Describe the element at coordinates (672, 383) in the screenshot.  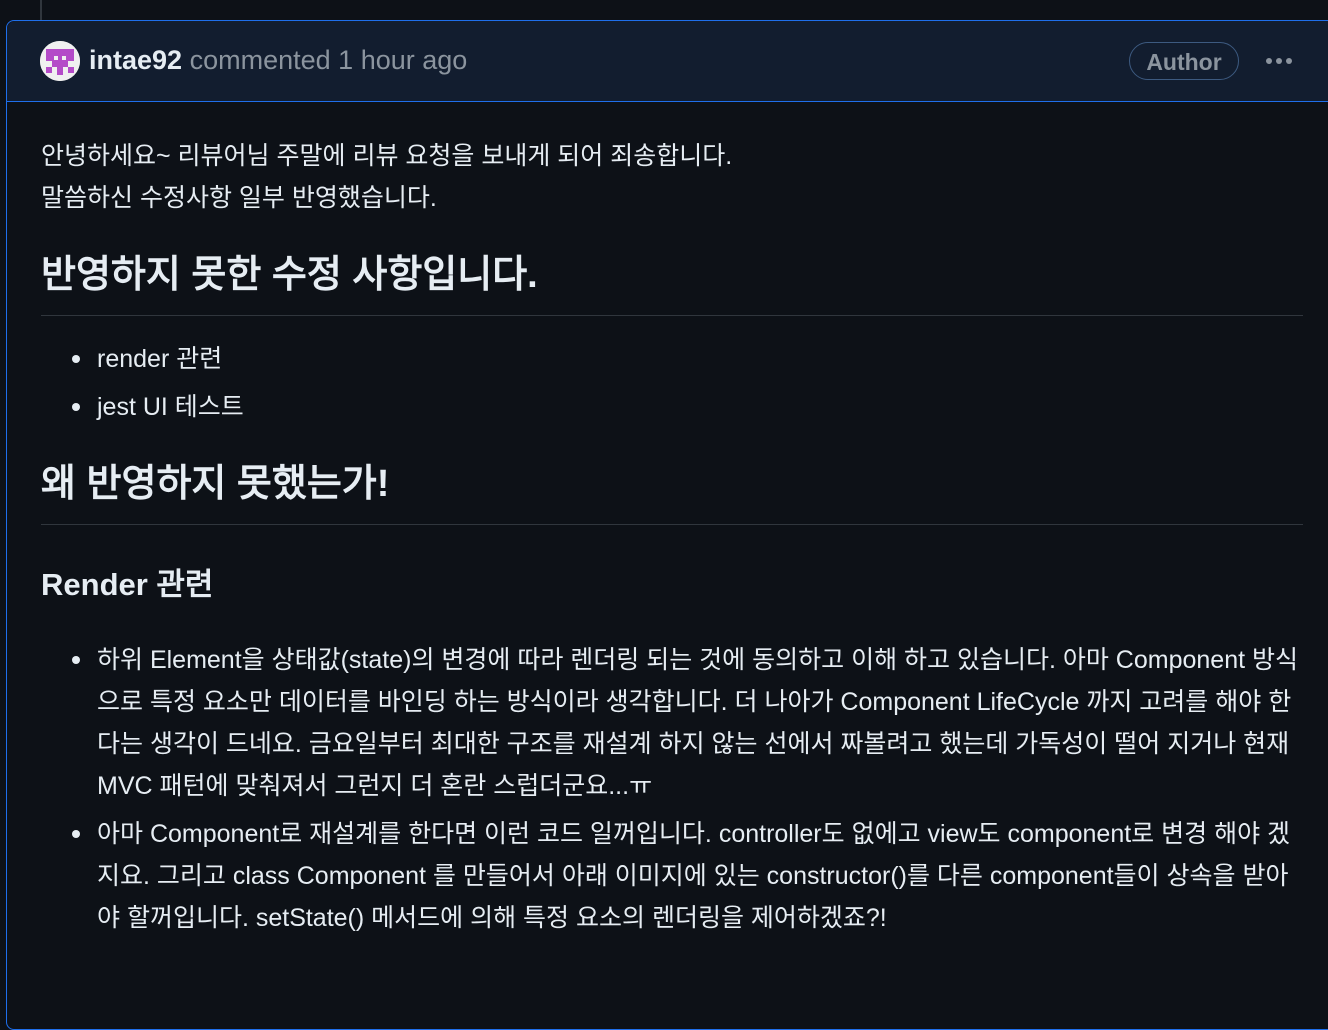
I see `unmet-changes-list: render 관련 jest UI 테스트` at that location.